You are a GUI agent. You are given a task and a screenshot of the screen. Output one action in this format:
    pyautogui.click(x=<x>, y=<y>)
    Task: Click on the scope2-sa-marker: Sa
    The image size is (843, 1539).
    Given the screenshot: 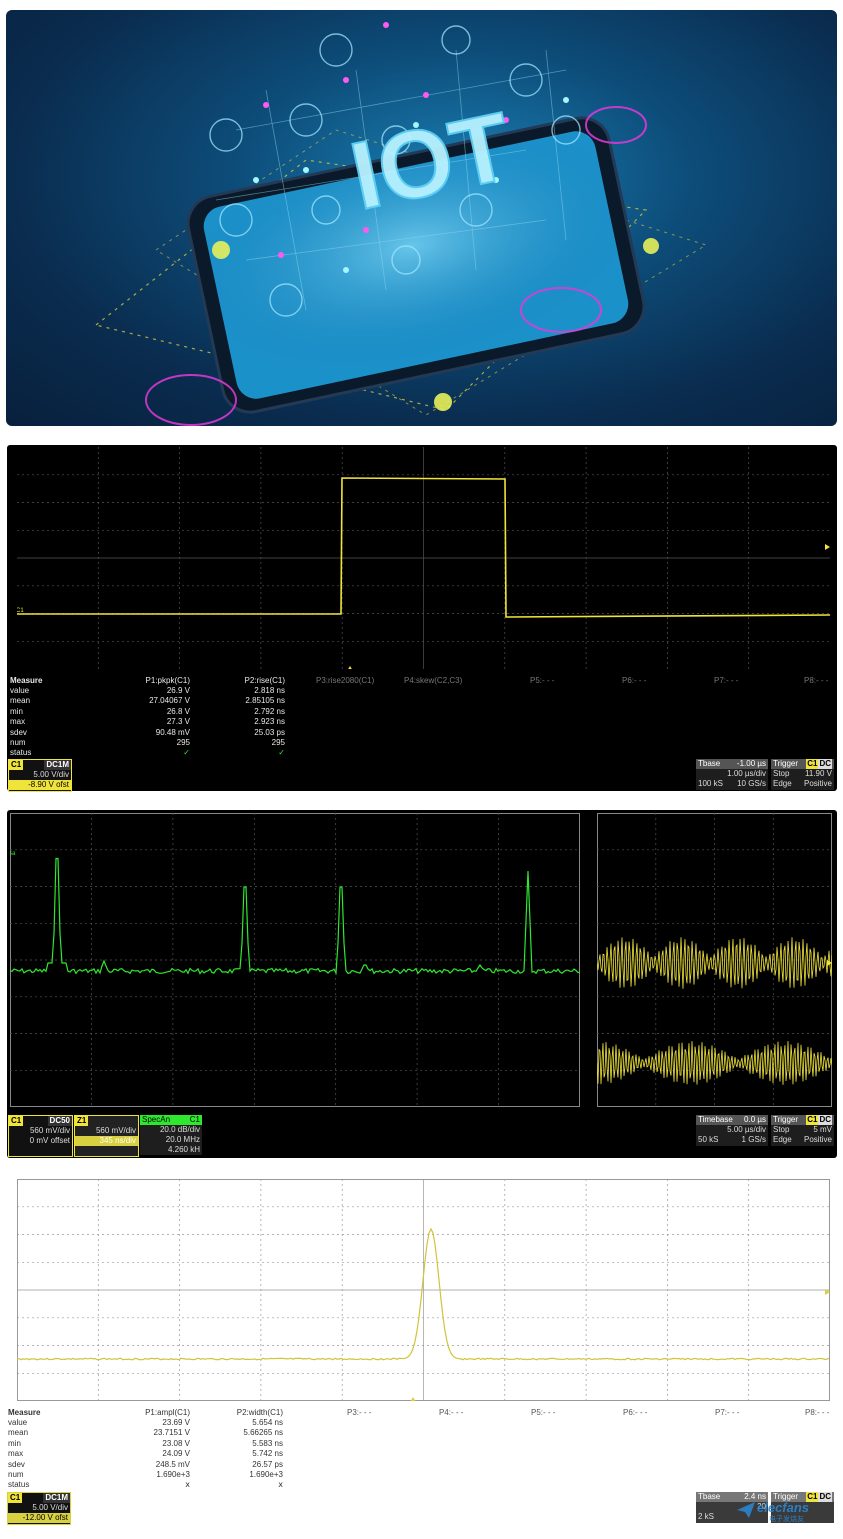 What is the action you would take?
    pyautogui.click(x=13, y=854)
    